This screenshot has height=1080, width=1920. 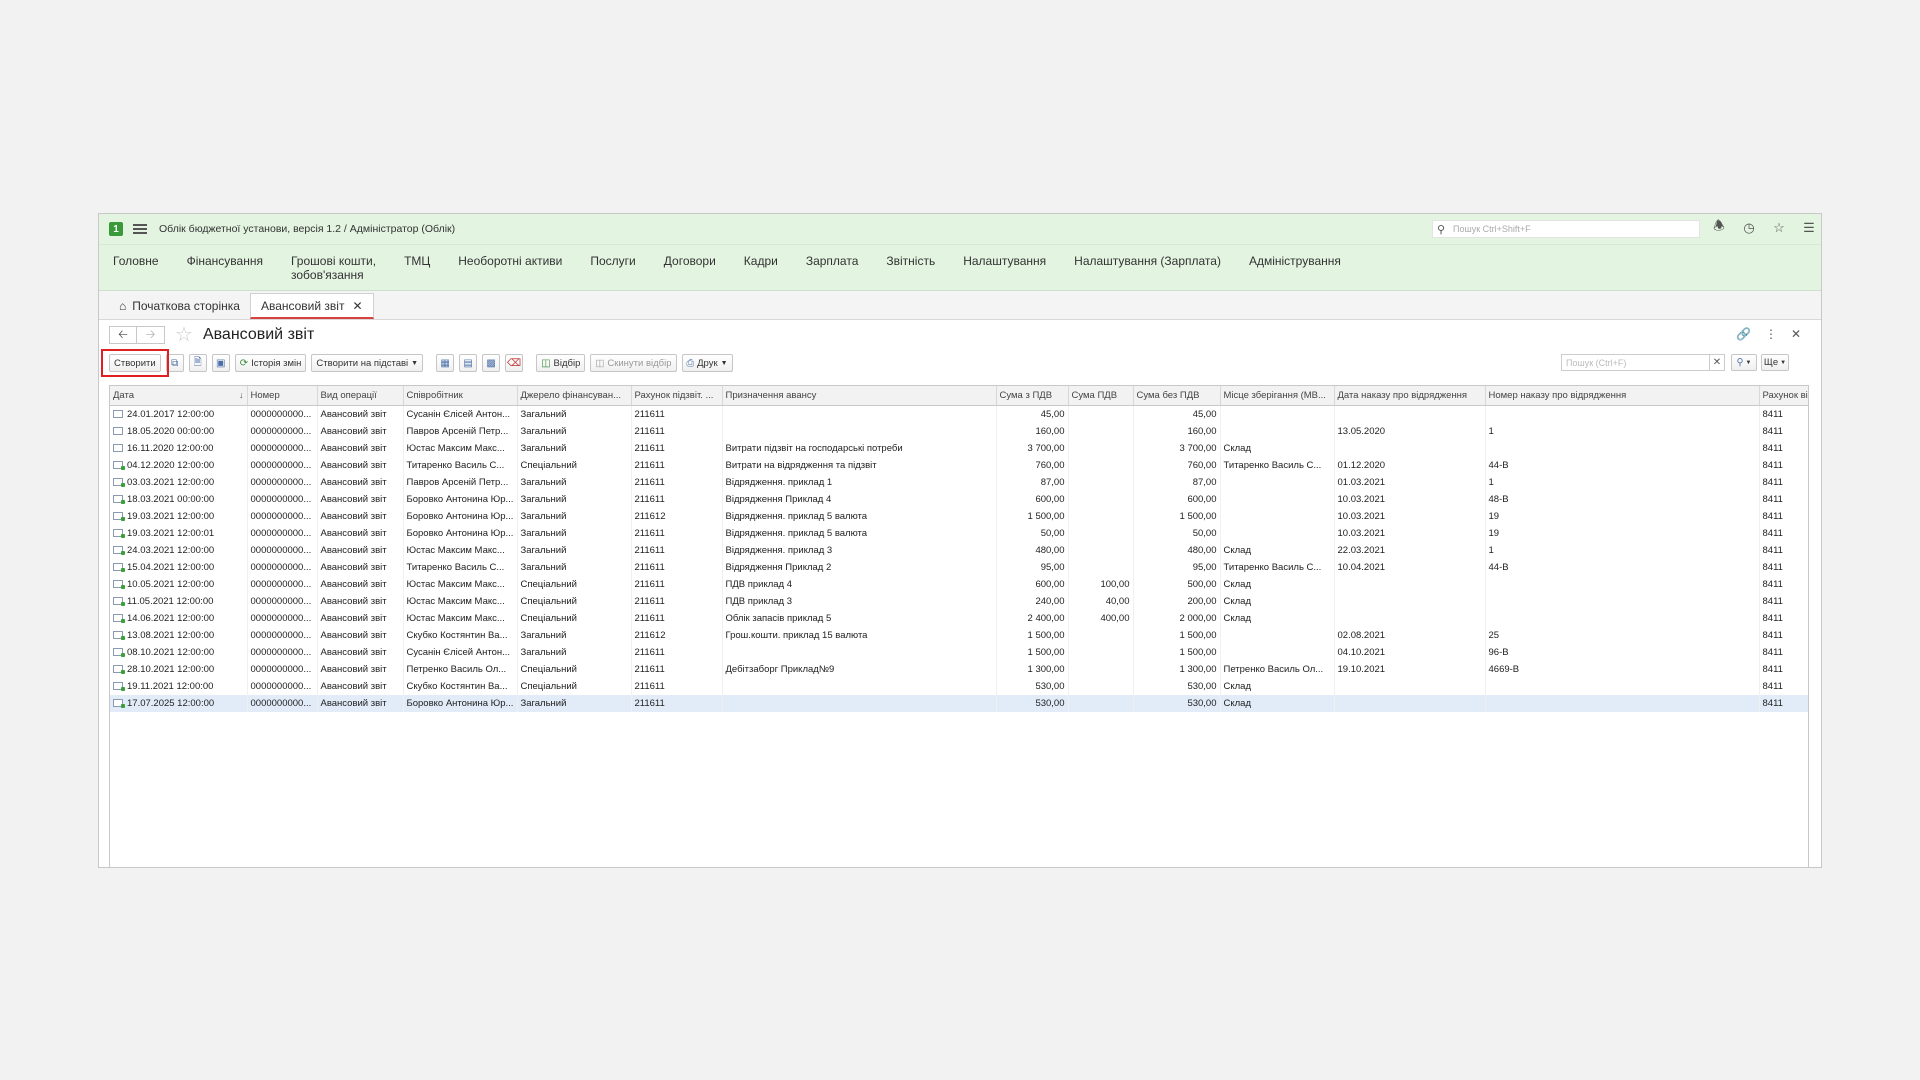 What do you see at coordinates (859, 584) in the screenshot?
I see `table-cell: ПДВ приклад 4` at bounding box center [859, 584].